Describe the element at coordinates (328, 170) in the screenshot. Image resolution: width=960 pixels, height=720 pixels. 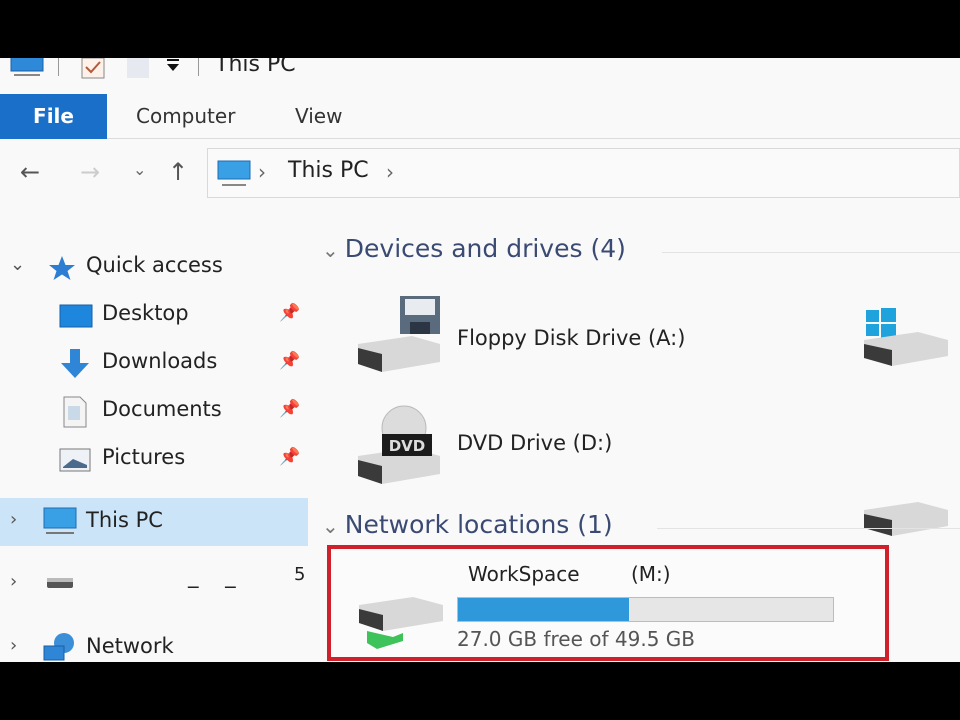
I see `address-segment-this-pc: This PC` at that location.